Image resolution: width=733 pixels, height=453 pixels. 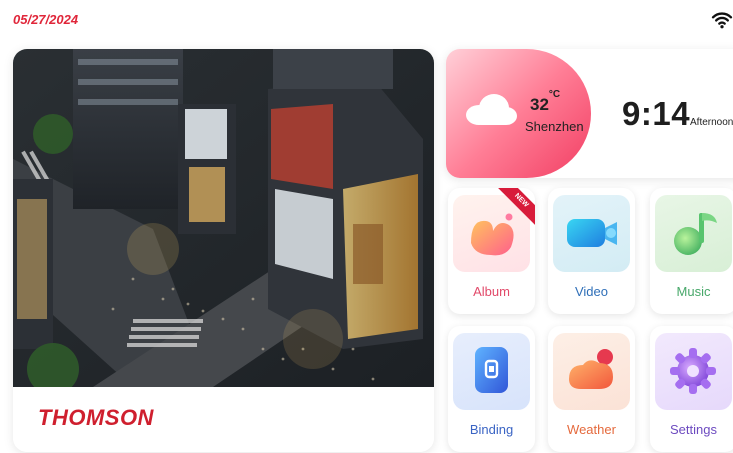 I want to click on app-video: Video, so click(x=591, y=251).